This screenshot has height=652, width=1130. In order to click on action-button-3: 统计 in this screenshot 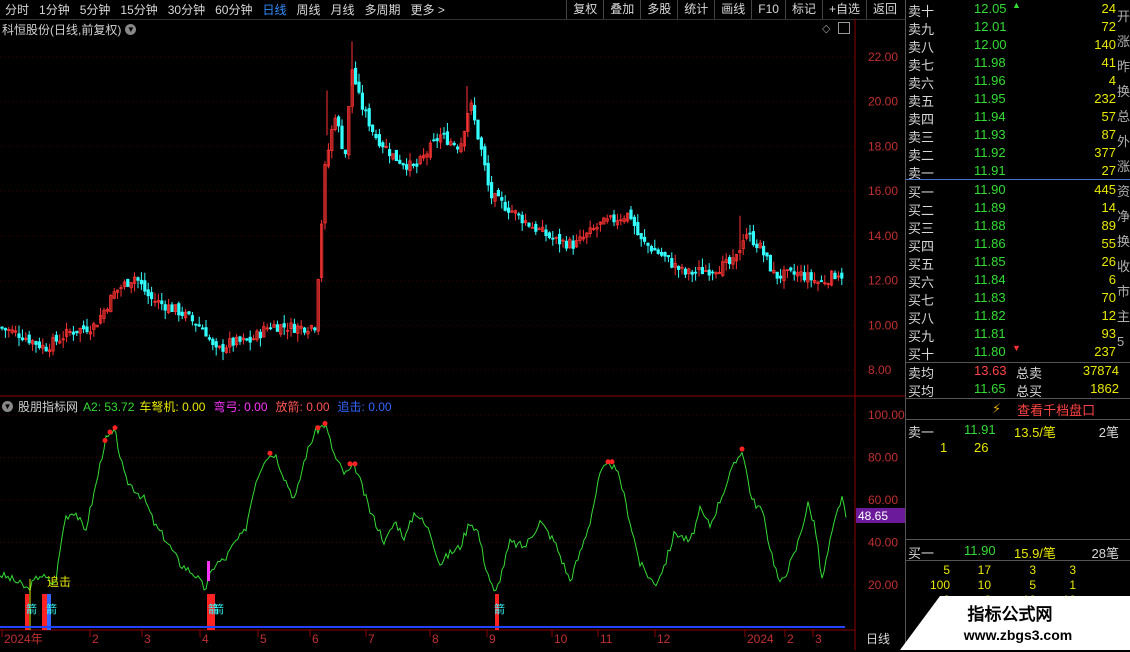, I will do `click(695, 9)`.